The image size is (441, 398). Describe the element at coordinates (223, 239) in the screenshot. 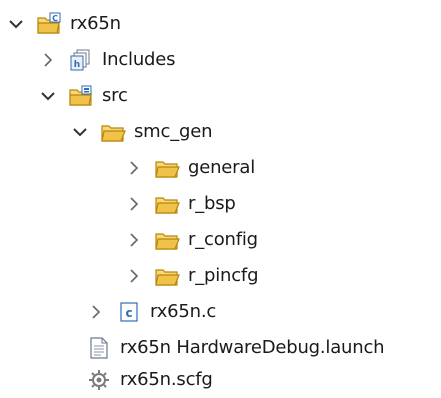

I see `tree-item-label: r_config` at that location.